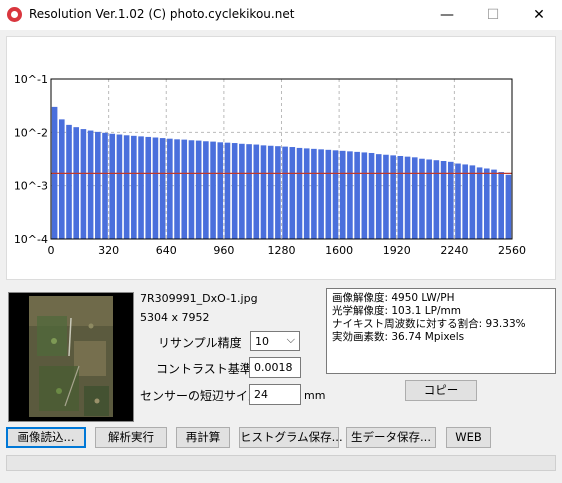 The width and height of the screenshot is (562, 483). I want to click on app-icon, so click(14, 14).